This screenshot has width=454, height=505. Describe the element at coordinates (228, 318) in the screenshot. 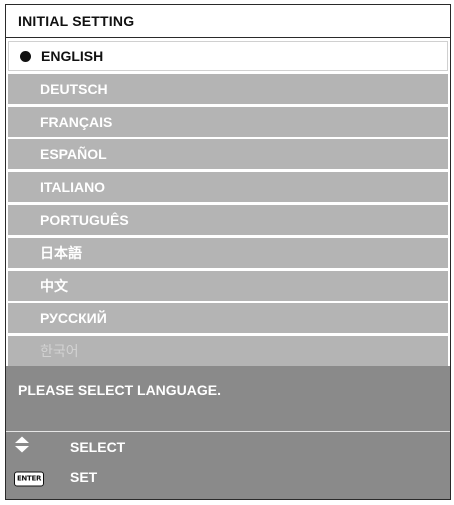

I see `language-item-russian: РУССКИЙ` at that location.